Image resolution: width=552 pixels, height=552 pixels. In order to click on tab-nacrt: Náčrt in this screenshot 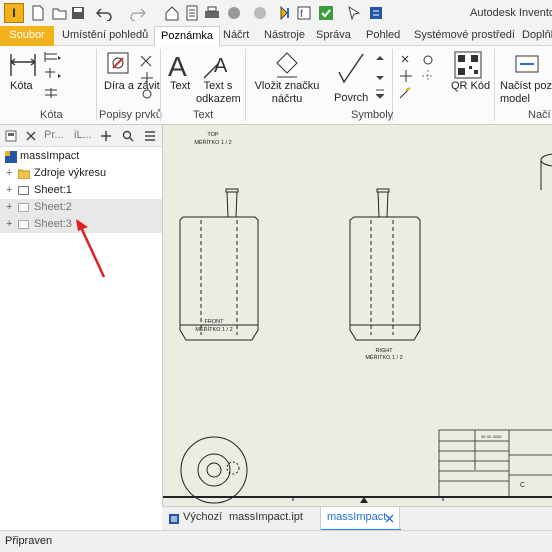, I will do `click(236, 36)`.